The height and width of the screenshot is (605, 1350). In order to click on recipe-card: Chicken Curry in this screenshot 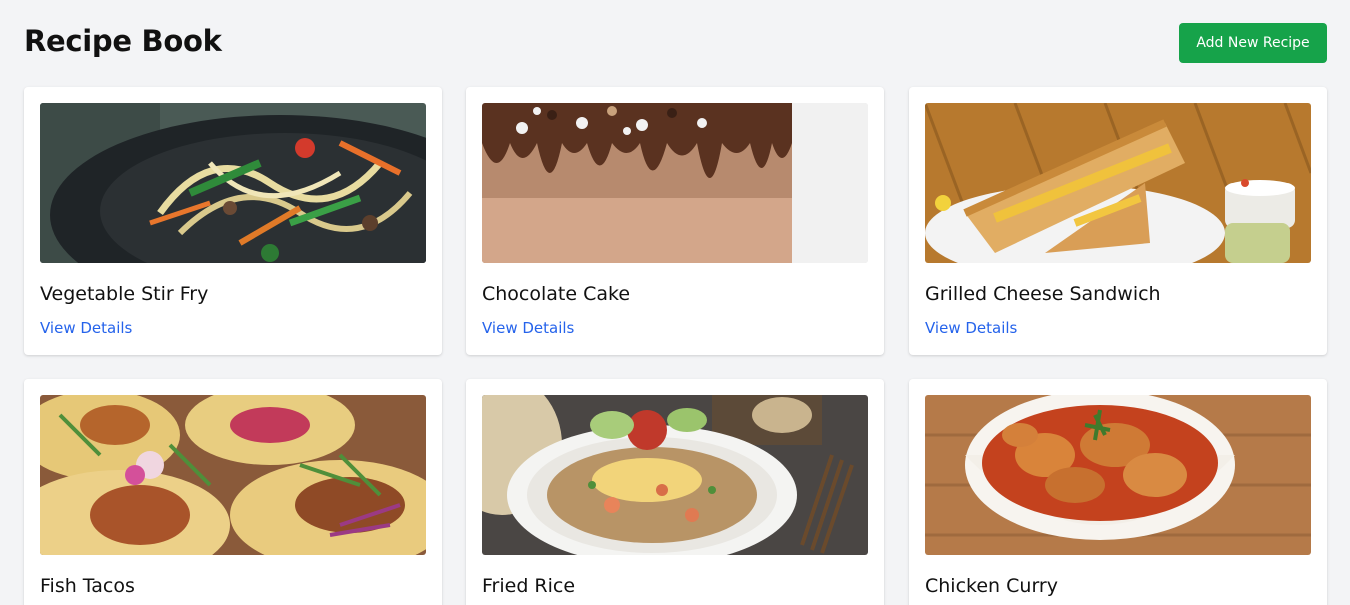, I will do `click(1118, 492)`.